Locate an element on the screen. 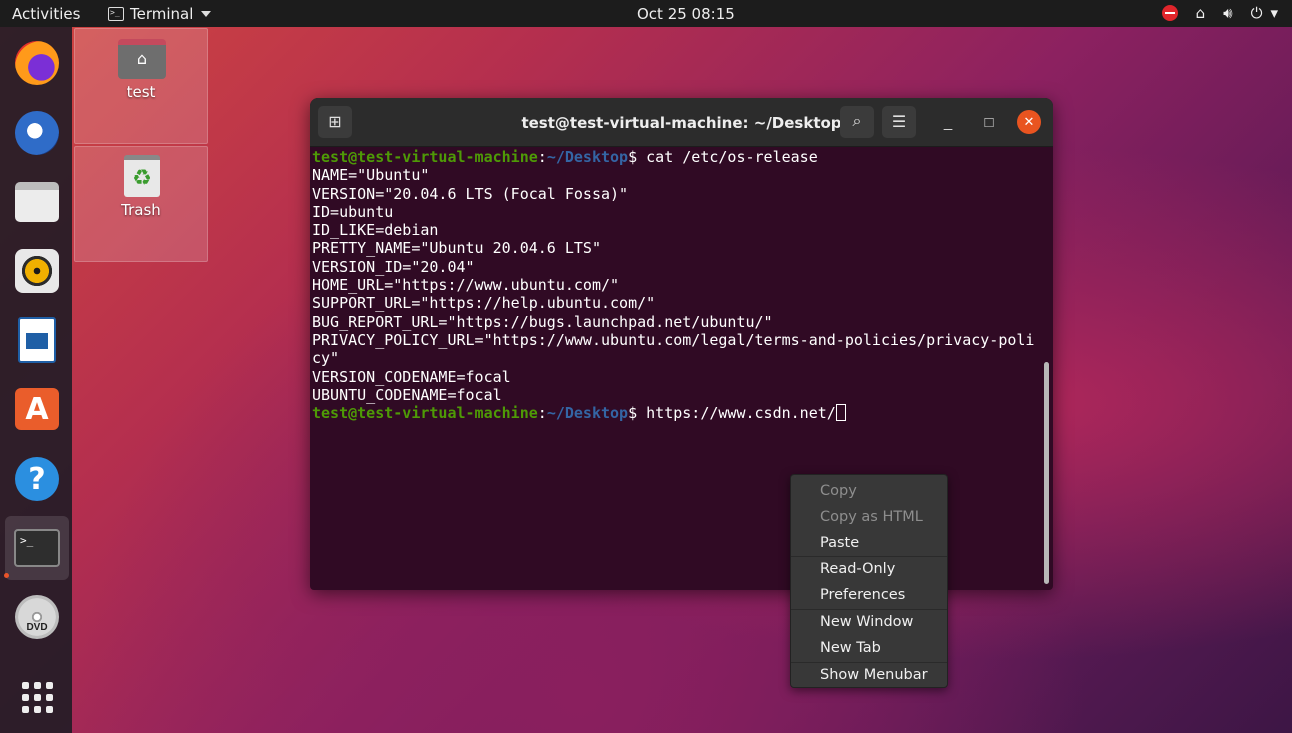  menu-item-copy-as-html: Copy as HTML is located at coordinates (871, 516).